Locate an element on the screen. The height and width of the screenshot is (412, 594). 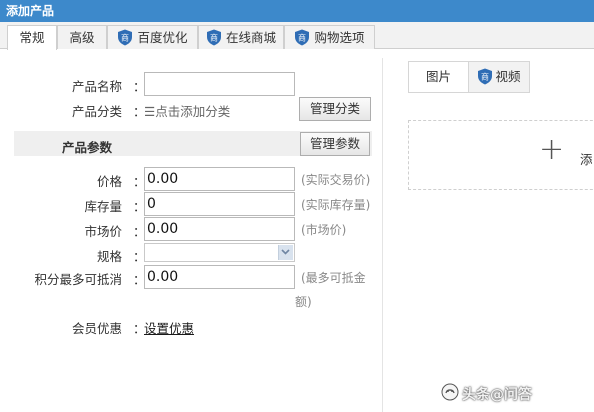
market-price-hint: (市场价) is located at coordinates (324, 230).